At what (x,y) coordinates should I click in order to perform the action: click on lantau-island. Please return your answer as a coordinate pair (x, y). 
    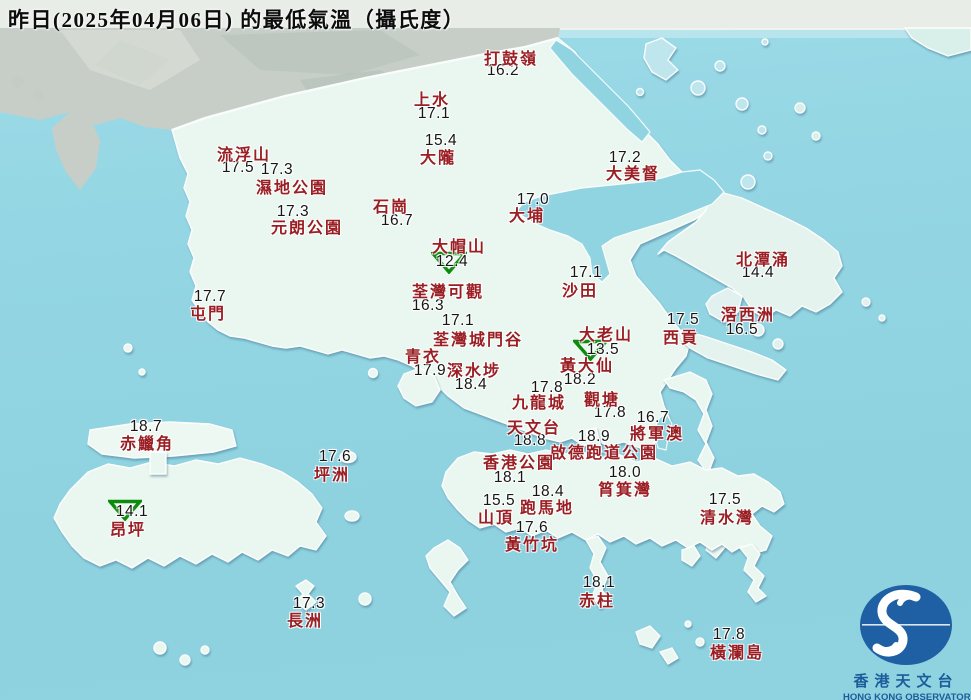
    Looking at the image, I should click on (190, 513).